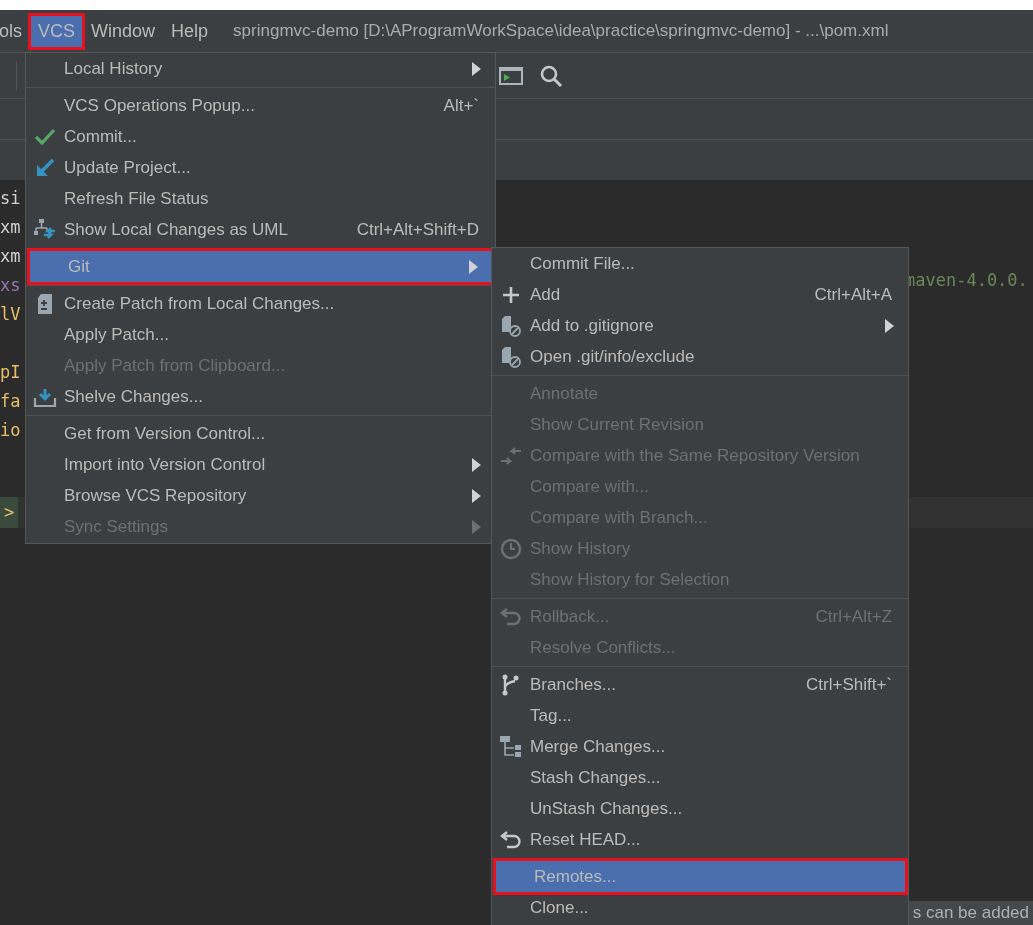 The height and width of the screenshot is (925, 1033). Describe the element at coordinates (511, 548) in the screenshot. I see `clock-icon` at that location.